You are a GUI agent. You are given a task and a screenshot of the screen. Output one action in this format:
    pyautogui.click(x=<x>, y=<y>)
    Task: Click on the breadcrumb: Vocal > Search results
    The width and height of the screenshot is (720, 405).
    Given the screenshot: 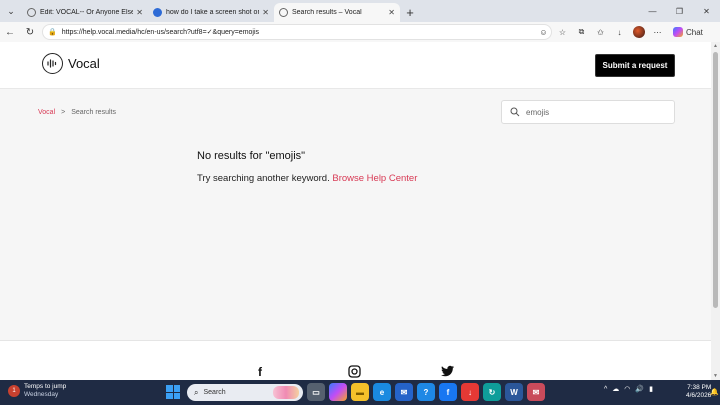 What is the action you would take?
    pyautogui.click(x=77, y=112)
    